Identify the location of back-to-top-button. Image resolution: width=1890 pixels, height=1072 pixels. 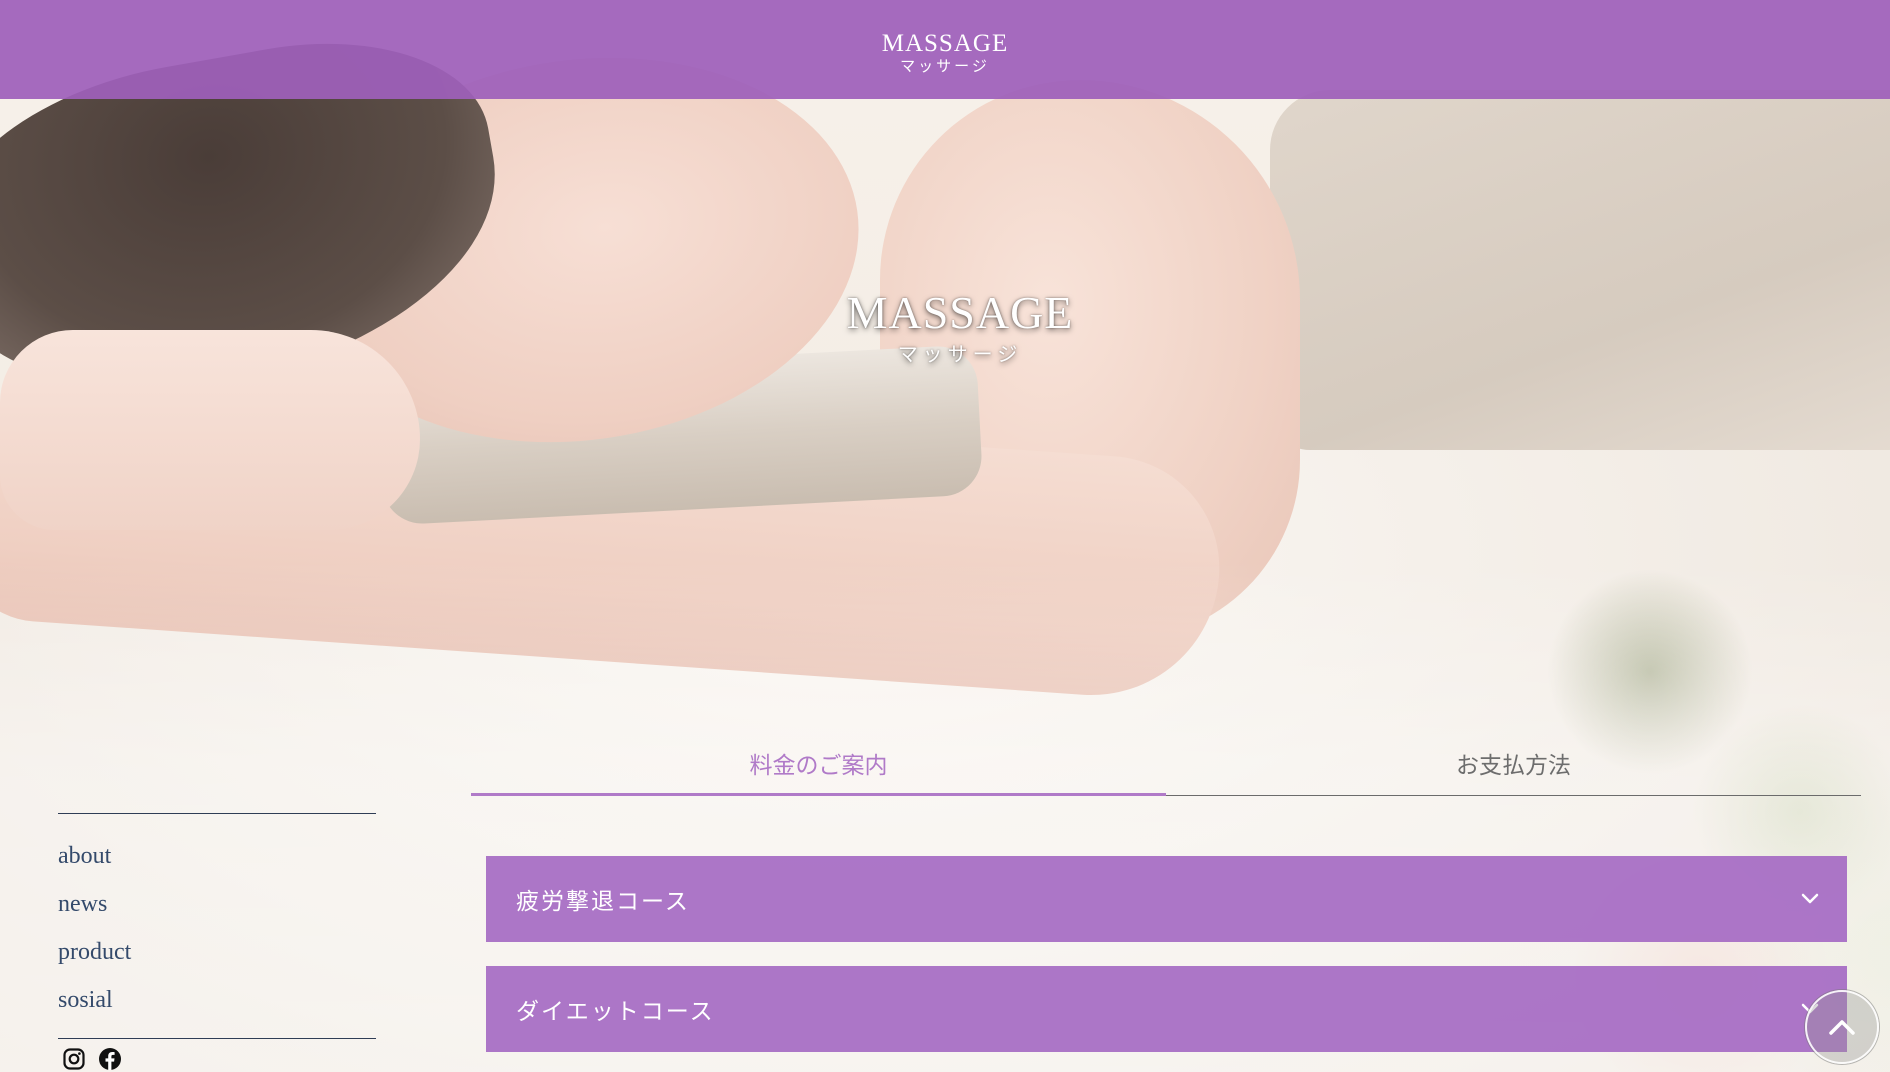
(1842, 1027).